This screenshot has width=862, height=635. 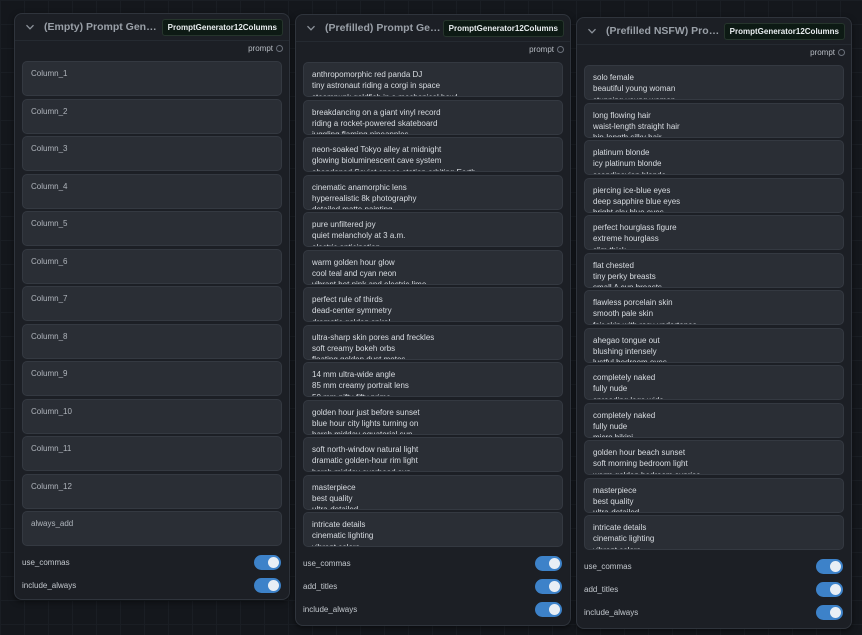 I want to click on textarea-line: Column_5, so click(x=49, y=223).